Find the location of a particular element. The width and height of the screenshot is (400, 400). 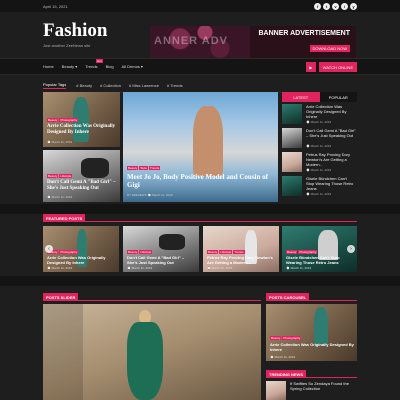

featured-posts-header: FEATURED POSTS is located at coordinates (64, 218).